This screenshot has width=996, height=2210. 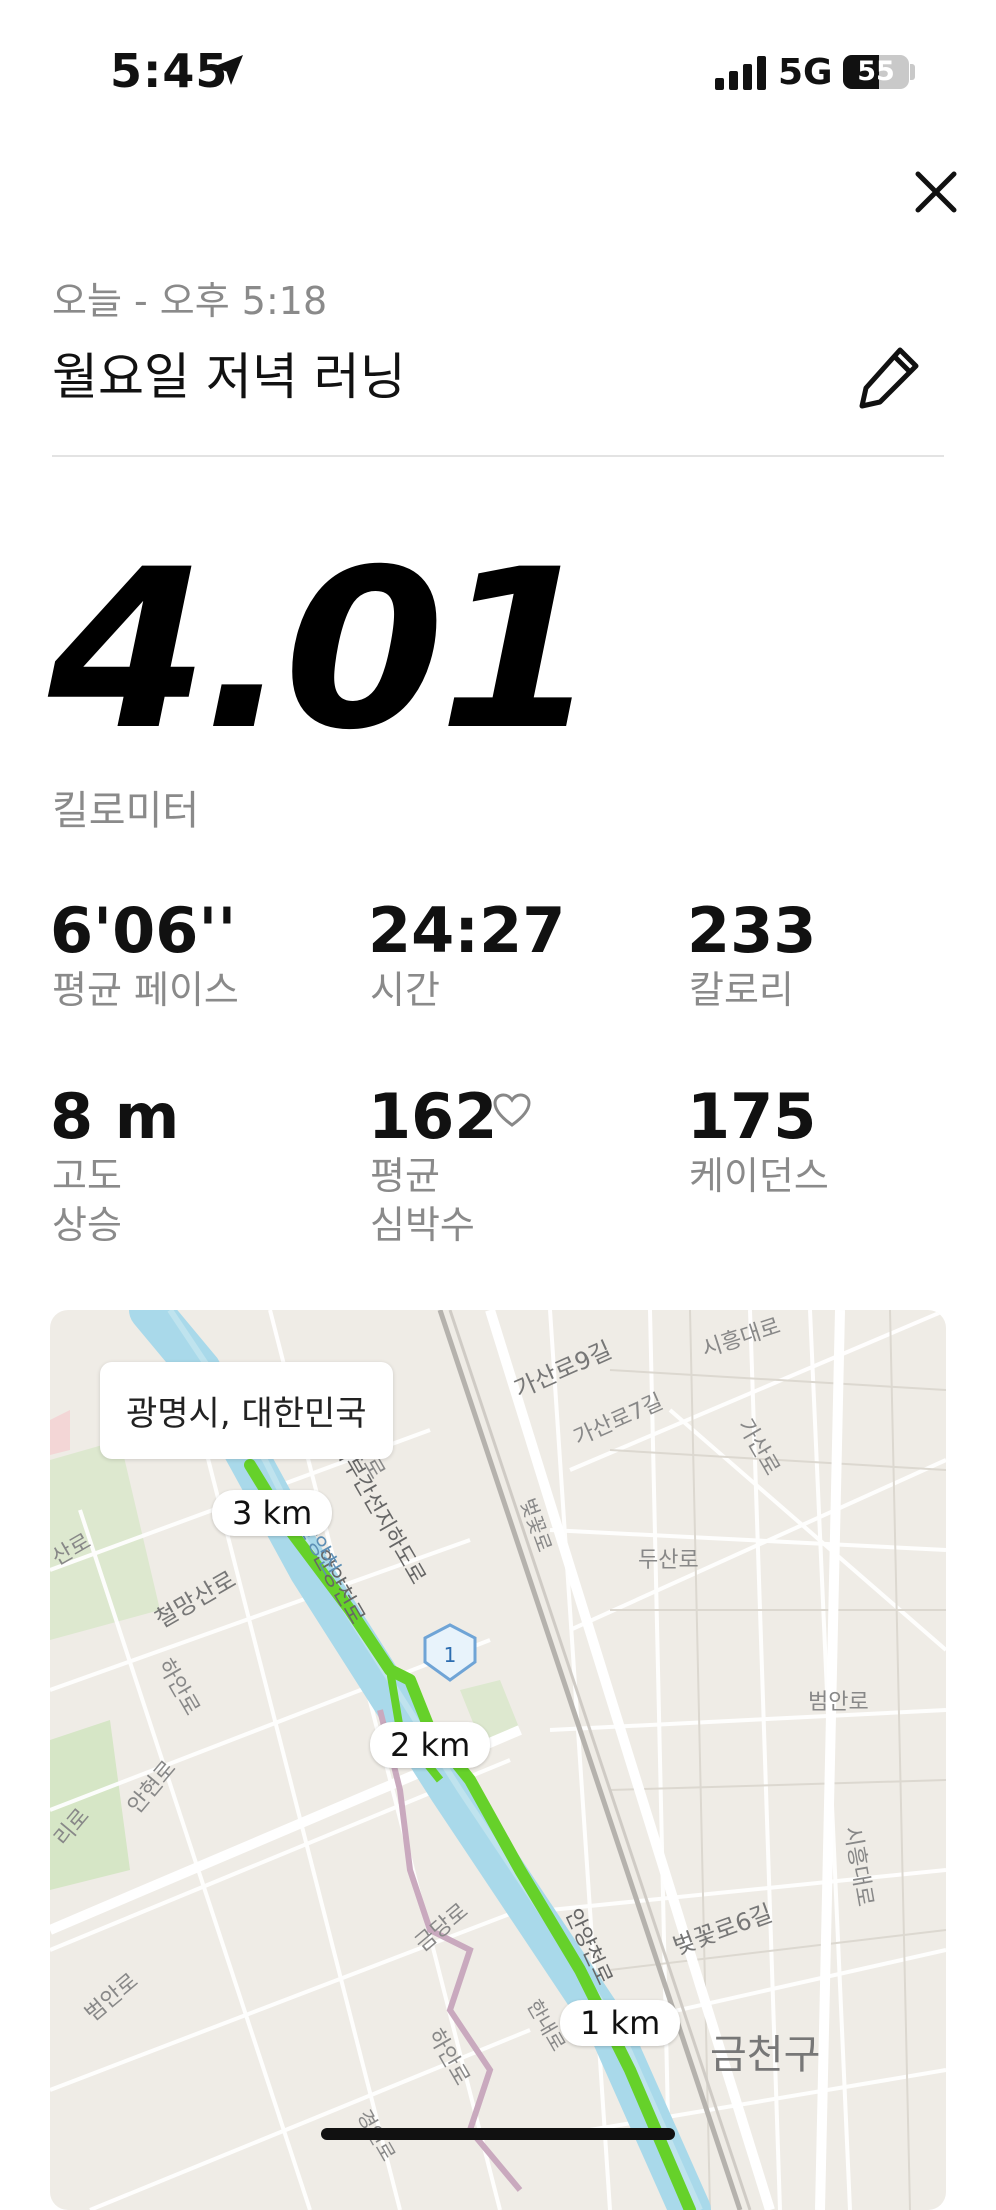 What do you see at coordinates (890, 376) in the screenshot?
I see `edit-pencil-icon` at bounding box center [890, 376].